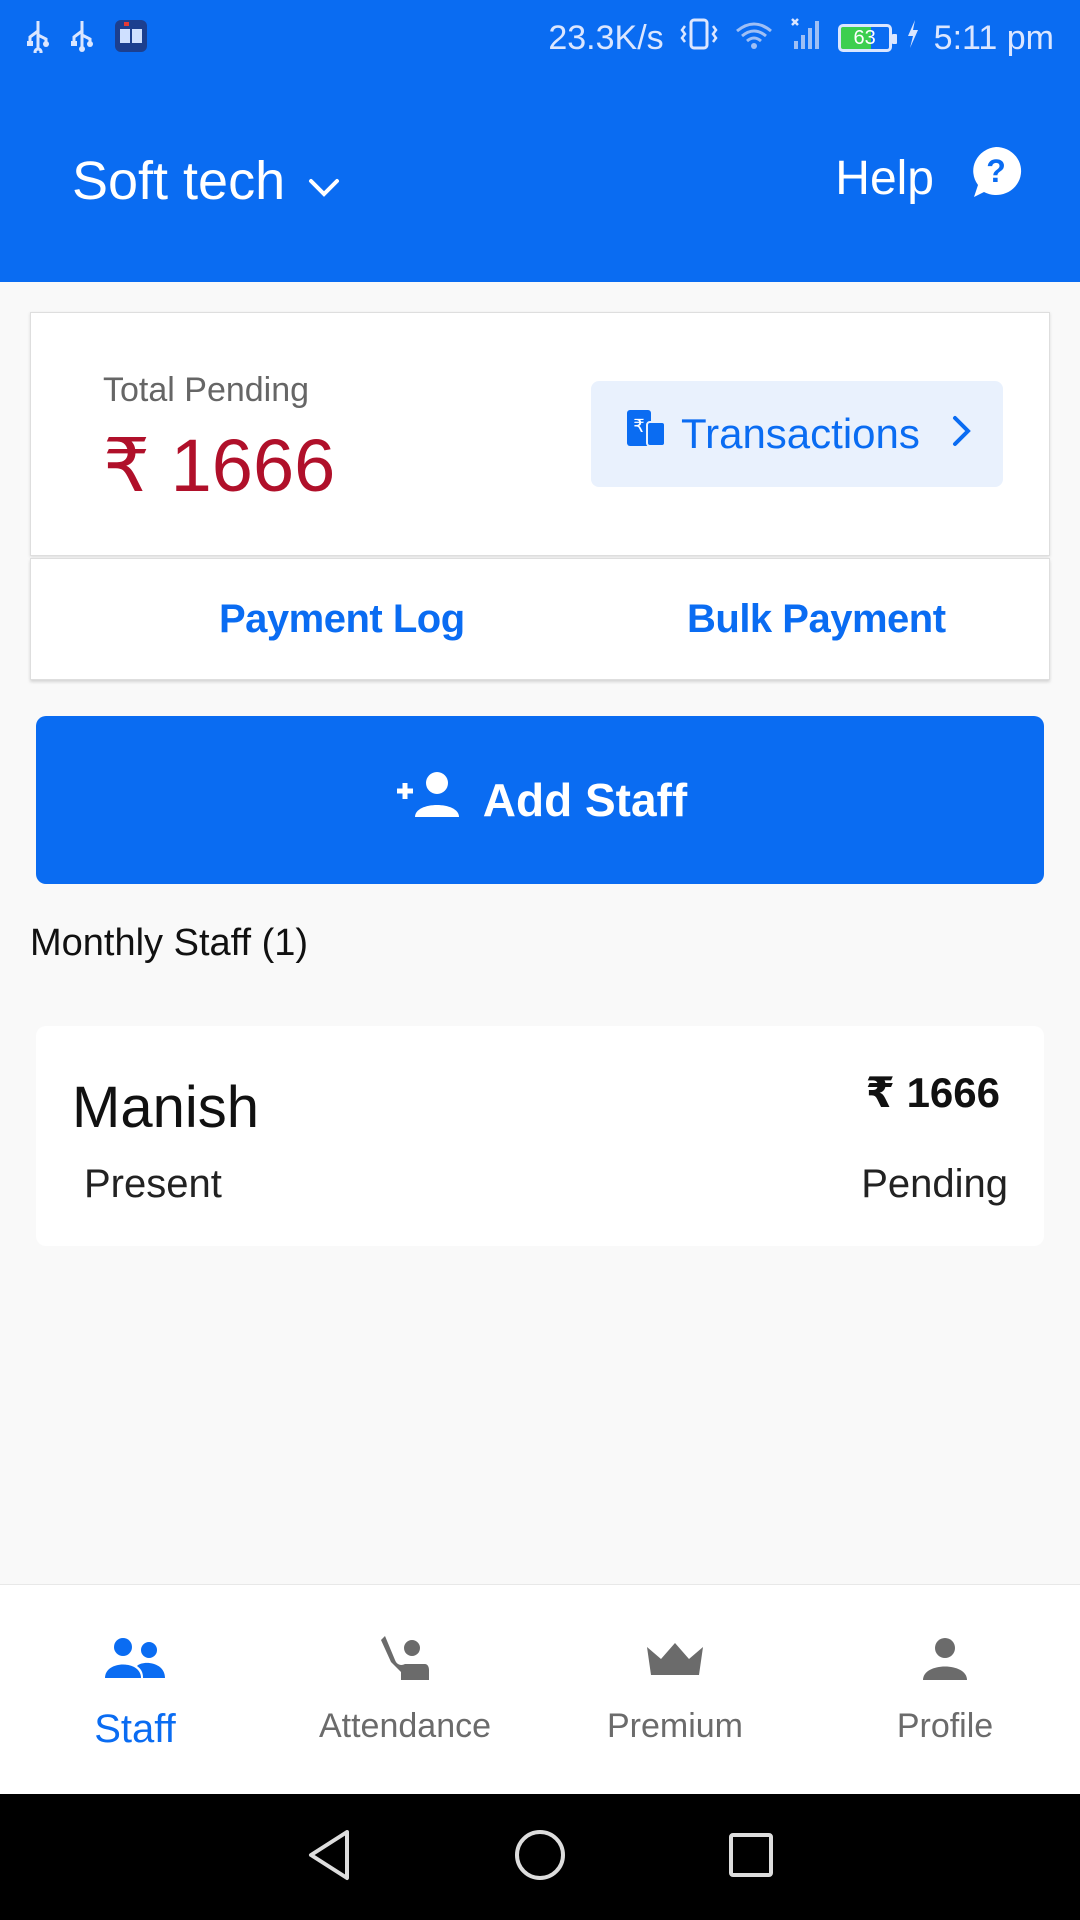 The image size is (1080, 1920). What do you see at coordinates (585, 800) in the screenshot?
I see `add-staff-label: Add Staff` at bounding box center [585, 800].